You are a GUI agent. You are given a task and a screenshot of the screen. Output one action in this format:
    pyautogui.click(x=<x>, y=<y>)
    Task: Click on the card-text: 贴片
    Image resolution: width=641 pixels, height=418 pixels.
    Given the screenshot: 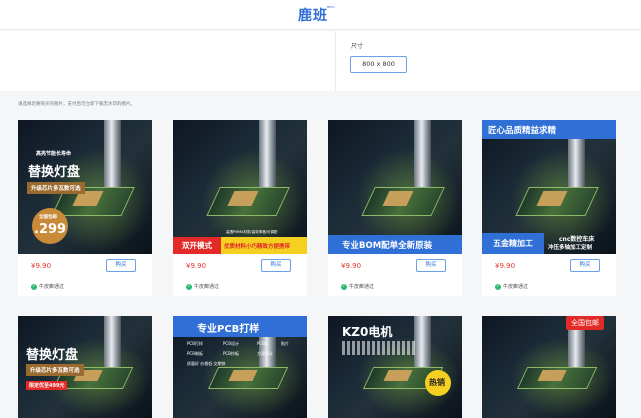 What is the action you would take?
    pyautogui.click(x=285, y=343)
    